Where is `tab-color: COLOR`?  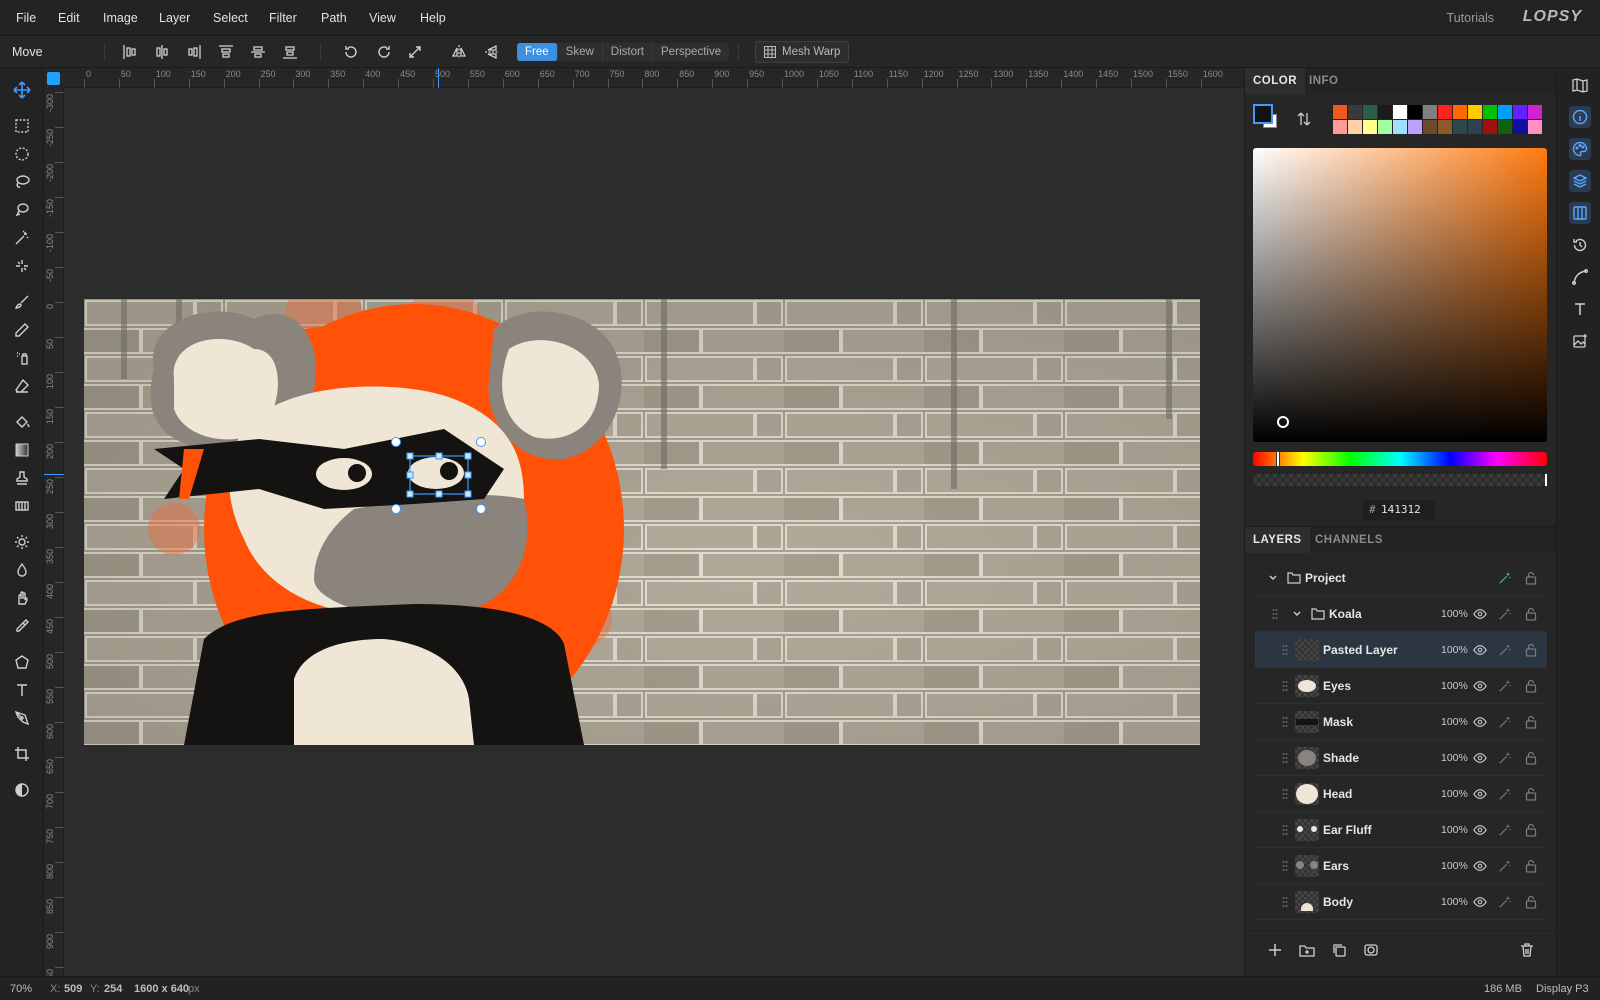
tab-color: COLOR is located at coordinates (1275, 81).